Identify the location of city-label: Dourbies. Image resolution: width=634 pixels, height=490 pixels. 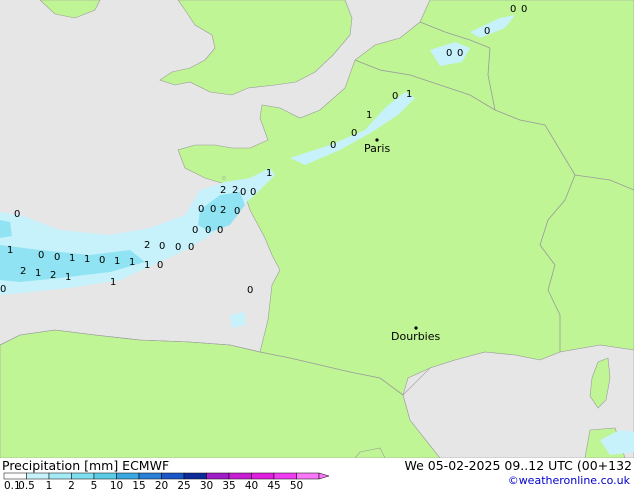
(416, 336).